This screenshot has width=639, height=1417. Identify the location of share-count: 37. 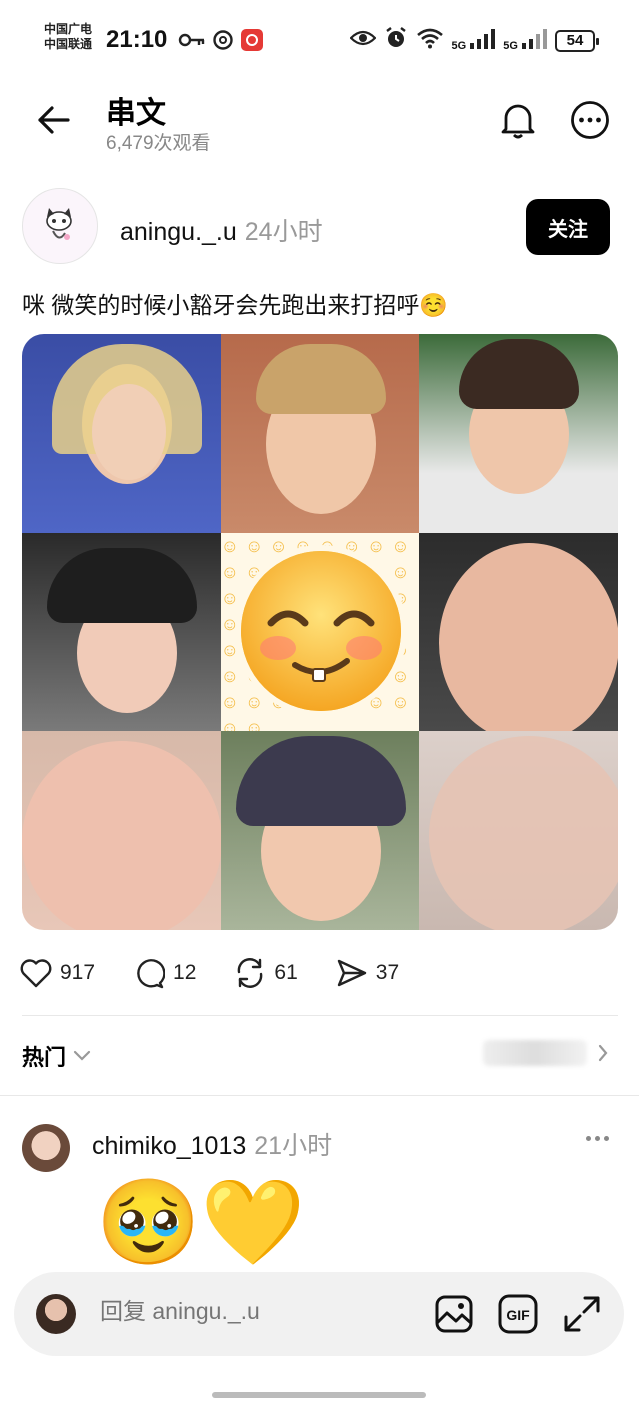
(387, 972).